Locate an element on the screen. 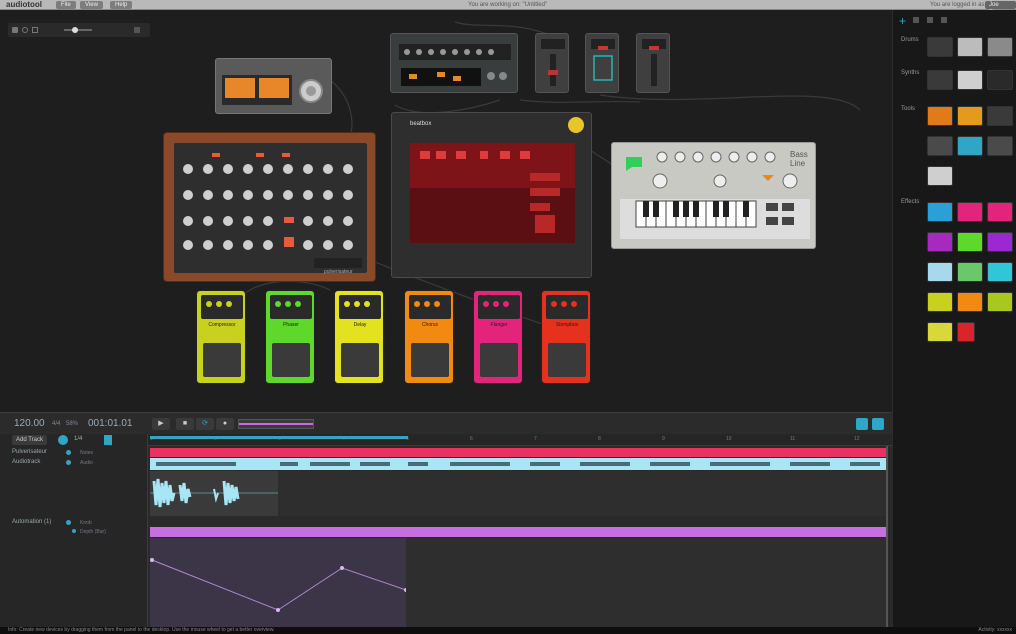 This screenshot has height=634, width=1016. add-icon: + is located at coordinates (902, 21).